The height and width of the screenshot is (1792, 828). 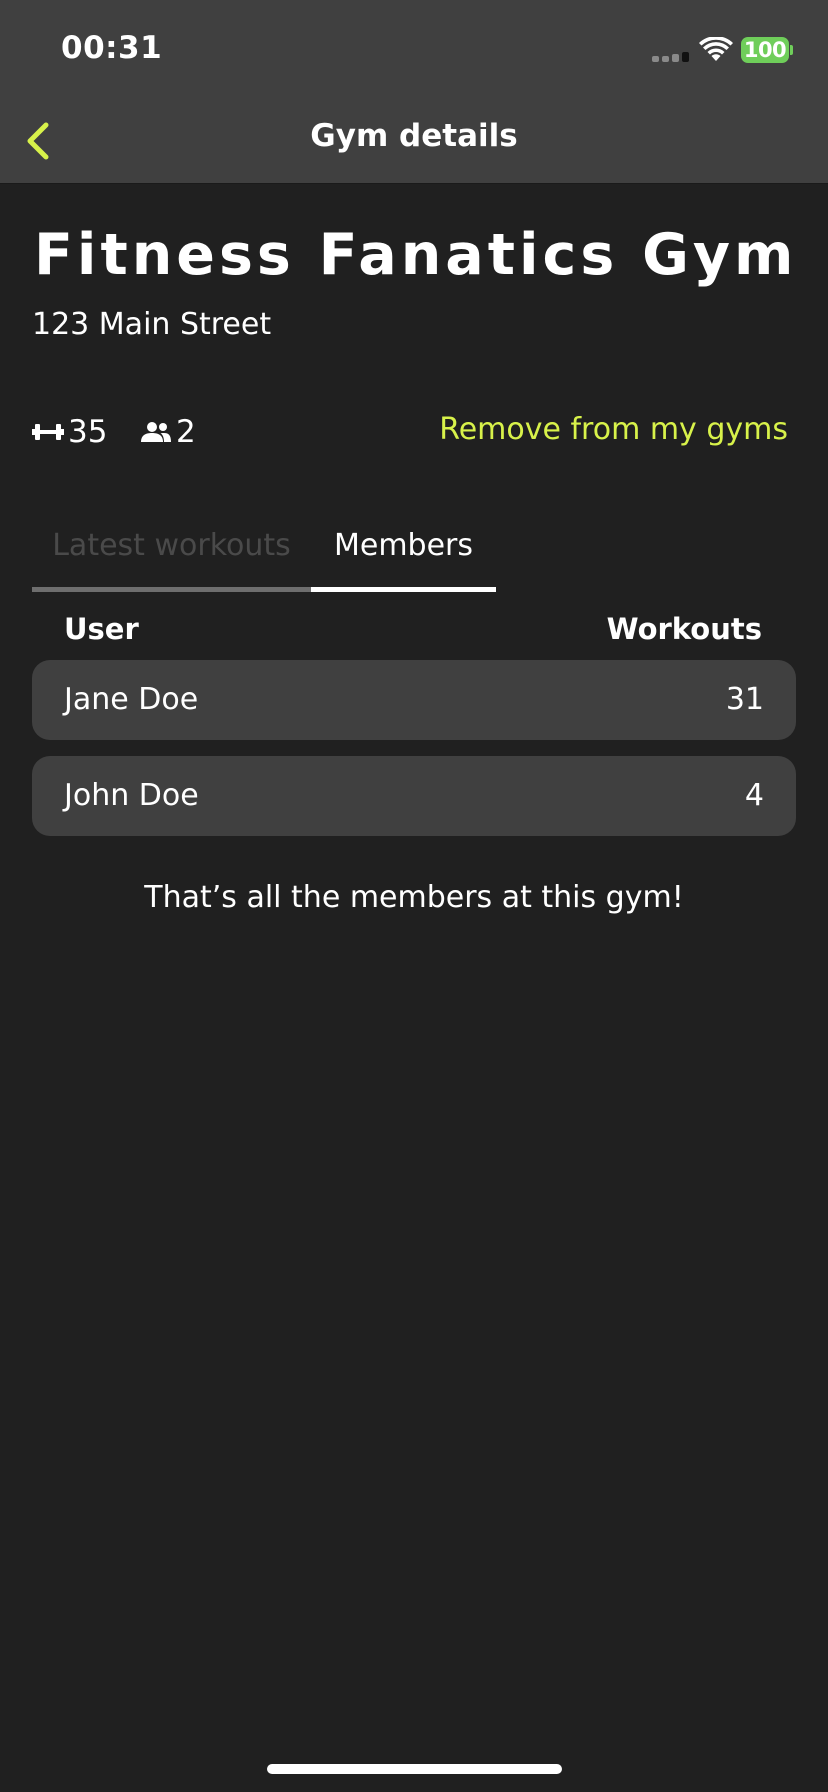 I want to click on workouts-stat: 35, so click(x=69, y=432).